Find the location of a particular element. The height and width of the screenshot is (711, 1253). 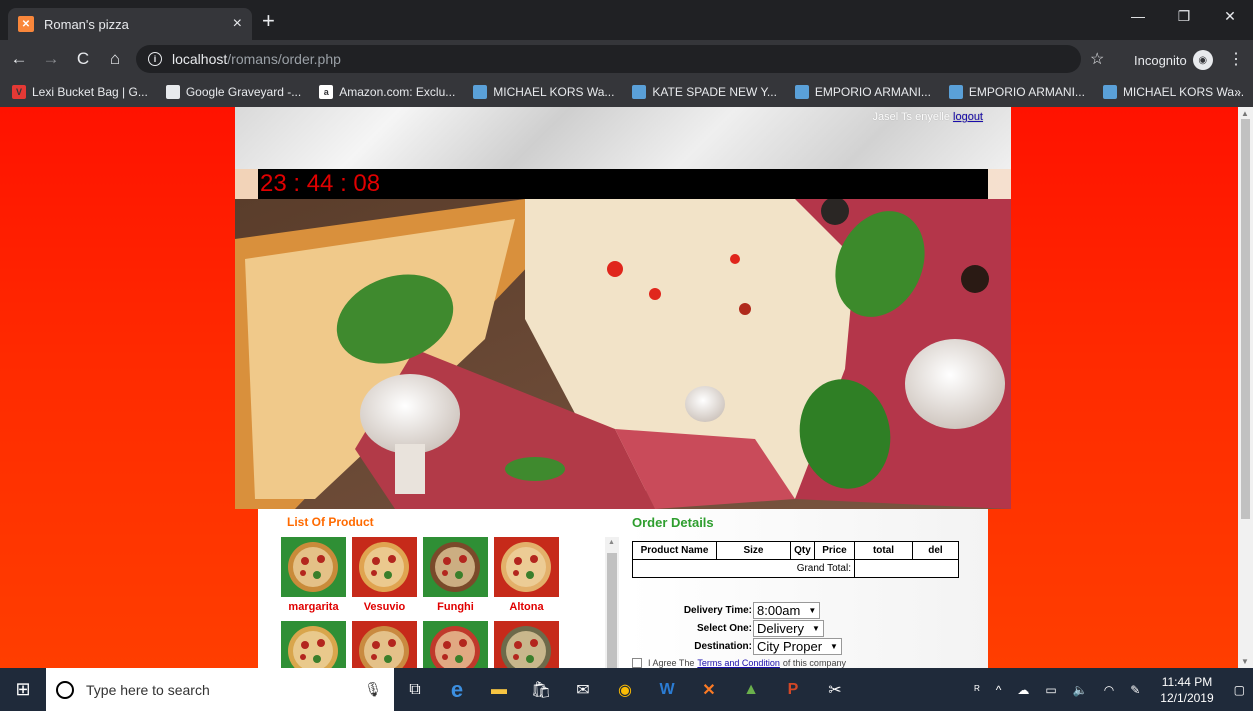

select-one-row: Select One: Delivery ▼ is located at coordinates (808, 628).